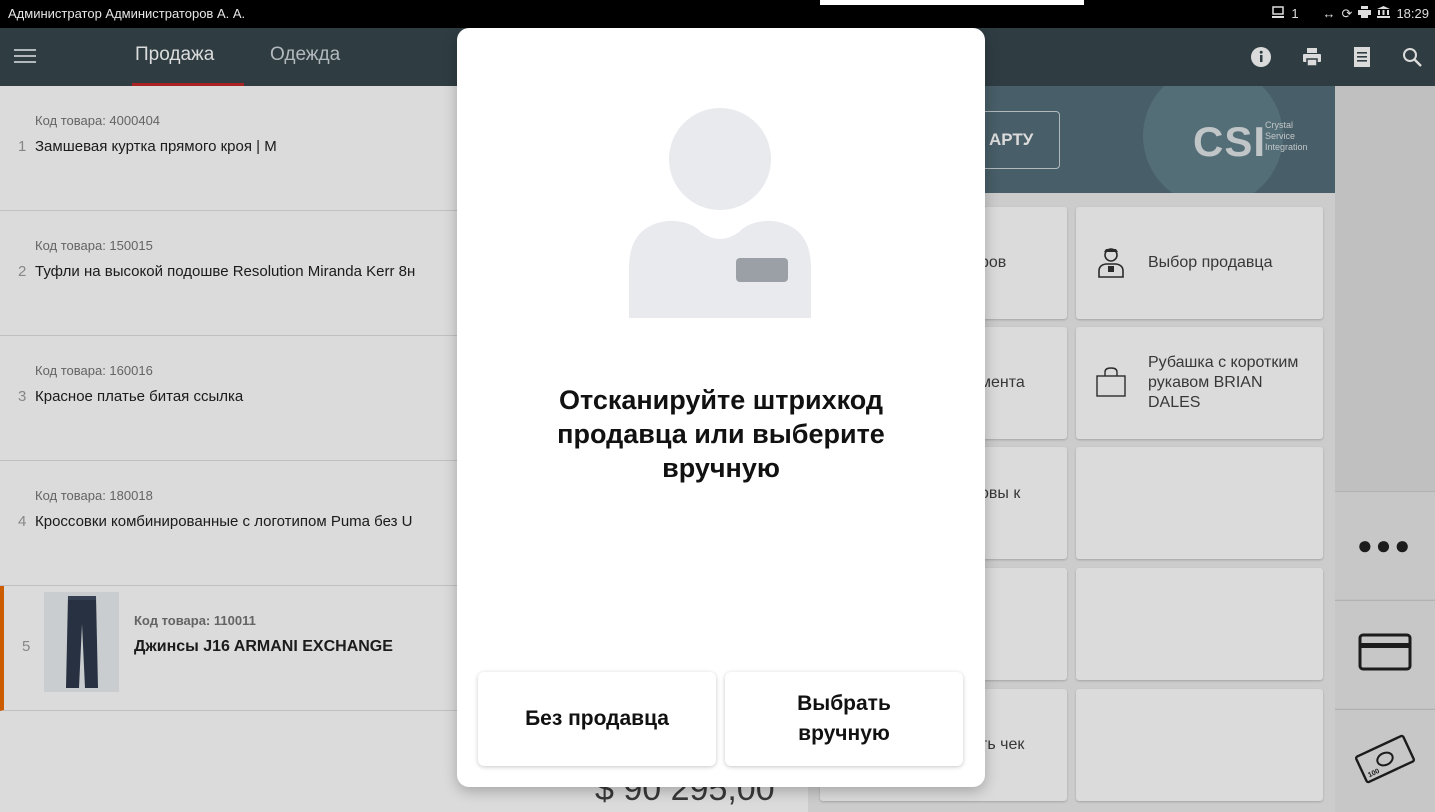 The image size is (1435, 812). I want to click on choose-manually-button: Выбрать вручную, so click(844, 719).